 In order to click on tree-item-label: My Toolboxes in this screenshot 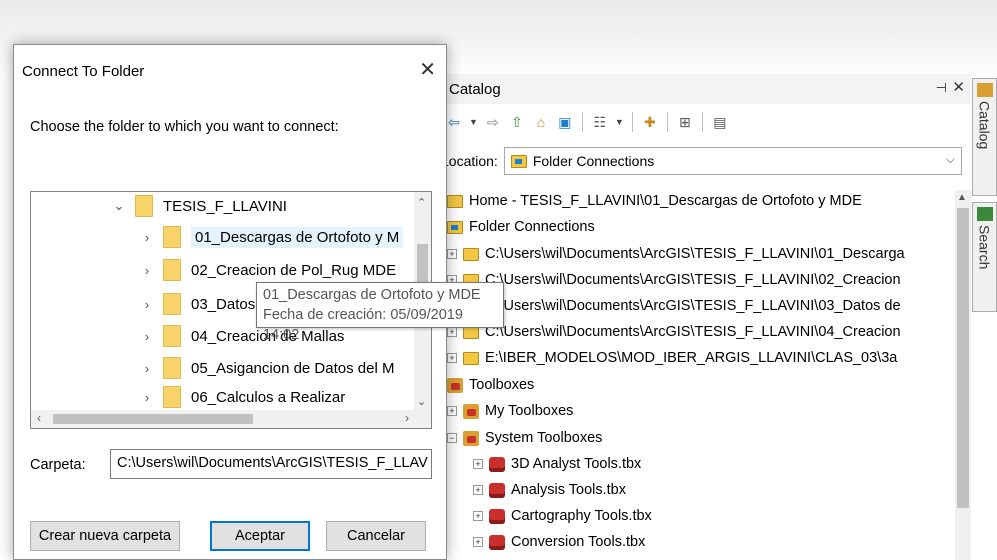, I will do `click(529, 411)`.